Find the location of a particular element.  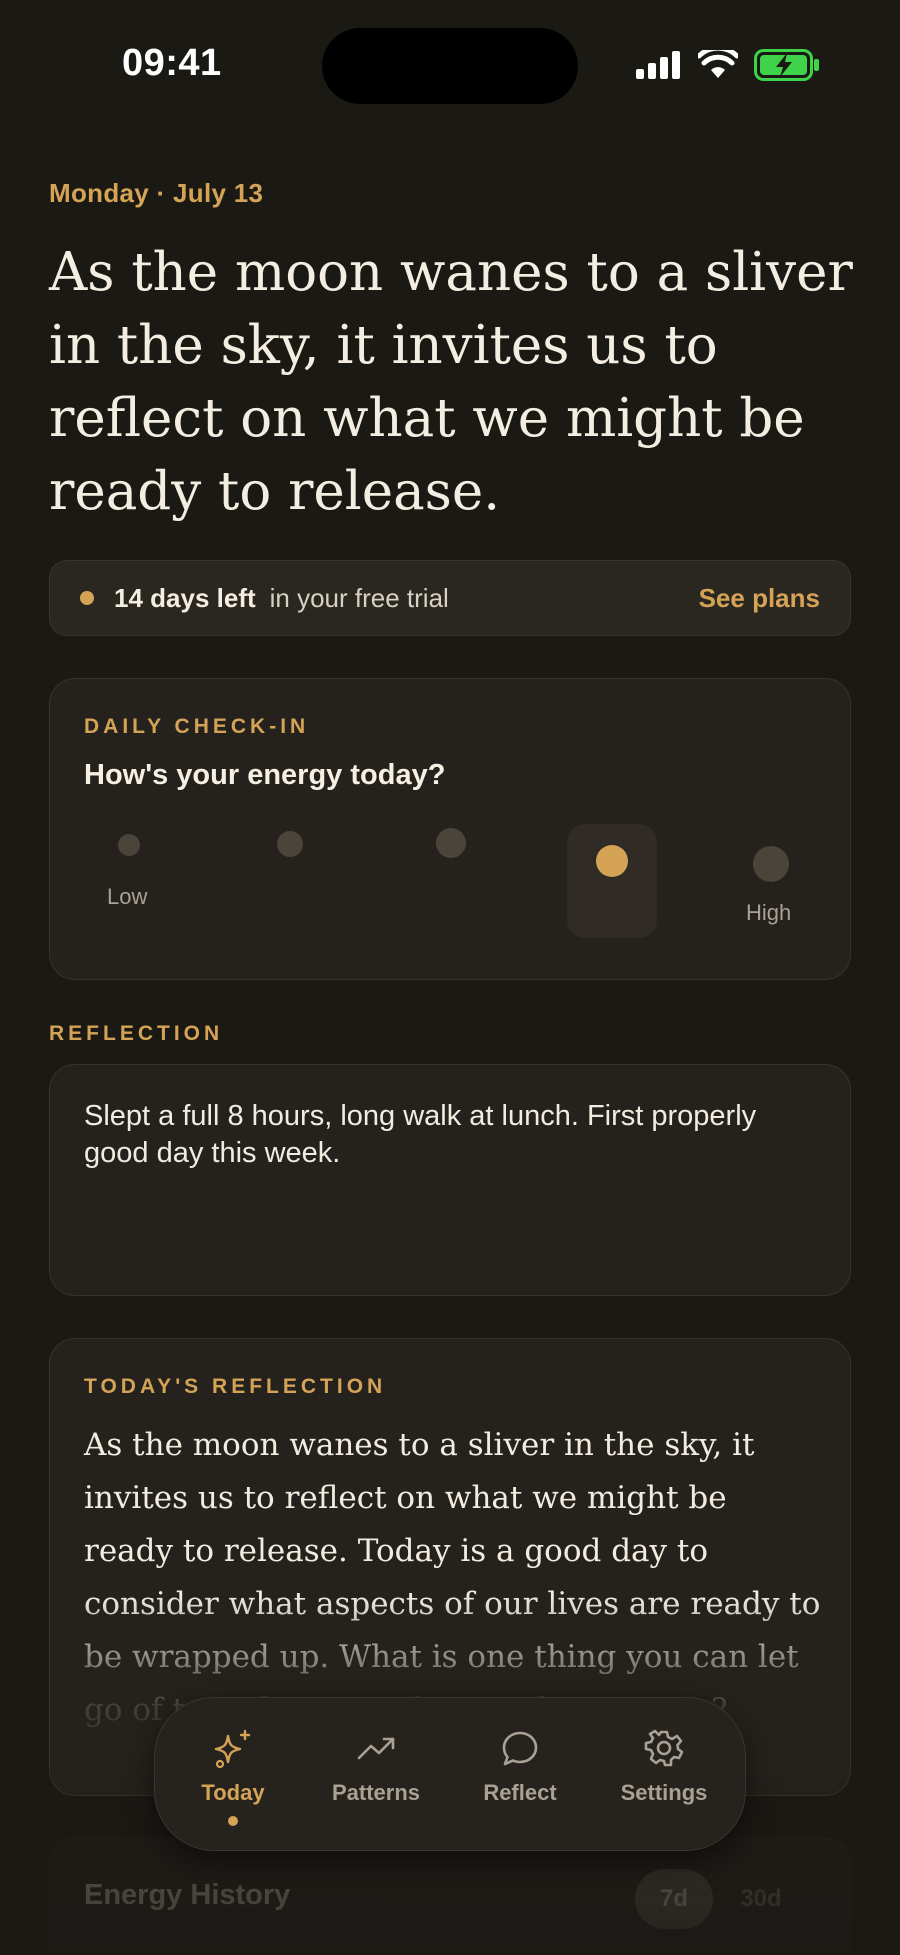

active-tab-indicator is located at coordinates (233, 1821).